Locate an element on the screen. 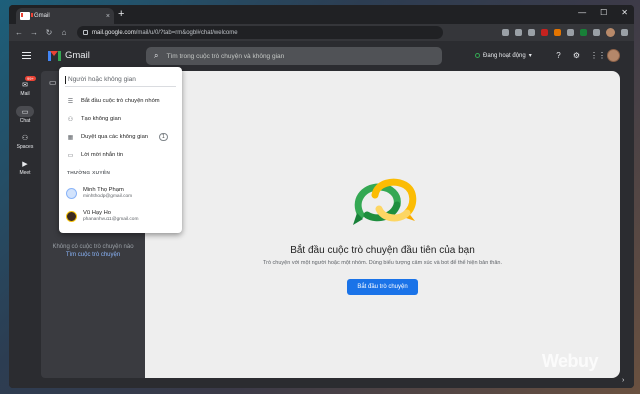 The height and width of the screenshot is (394, 640). main-menu-icon is located at coordinates (26, 56).